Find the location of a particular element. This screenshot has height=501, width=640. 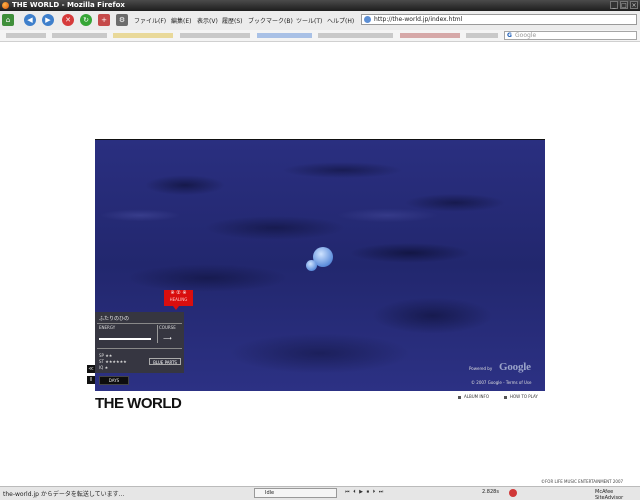

stop-button: ✕ is located at coordinates (68, 20).